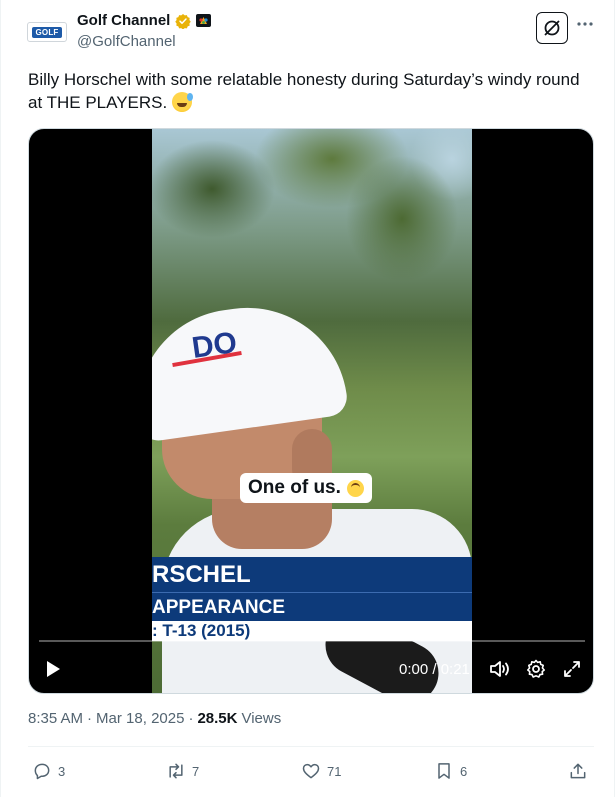  I want to click on expand-icon, so click(572, 669).